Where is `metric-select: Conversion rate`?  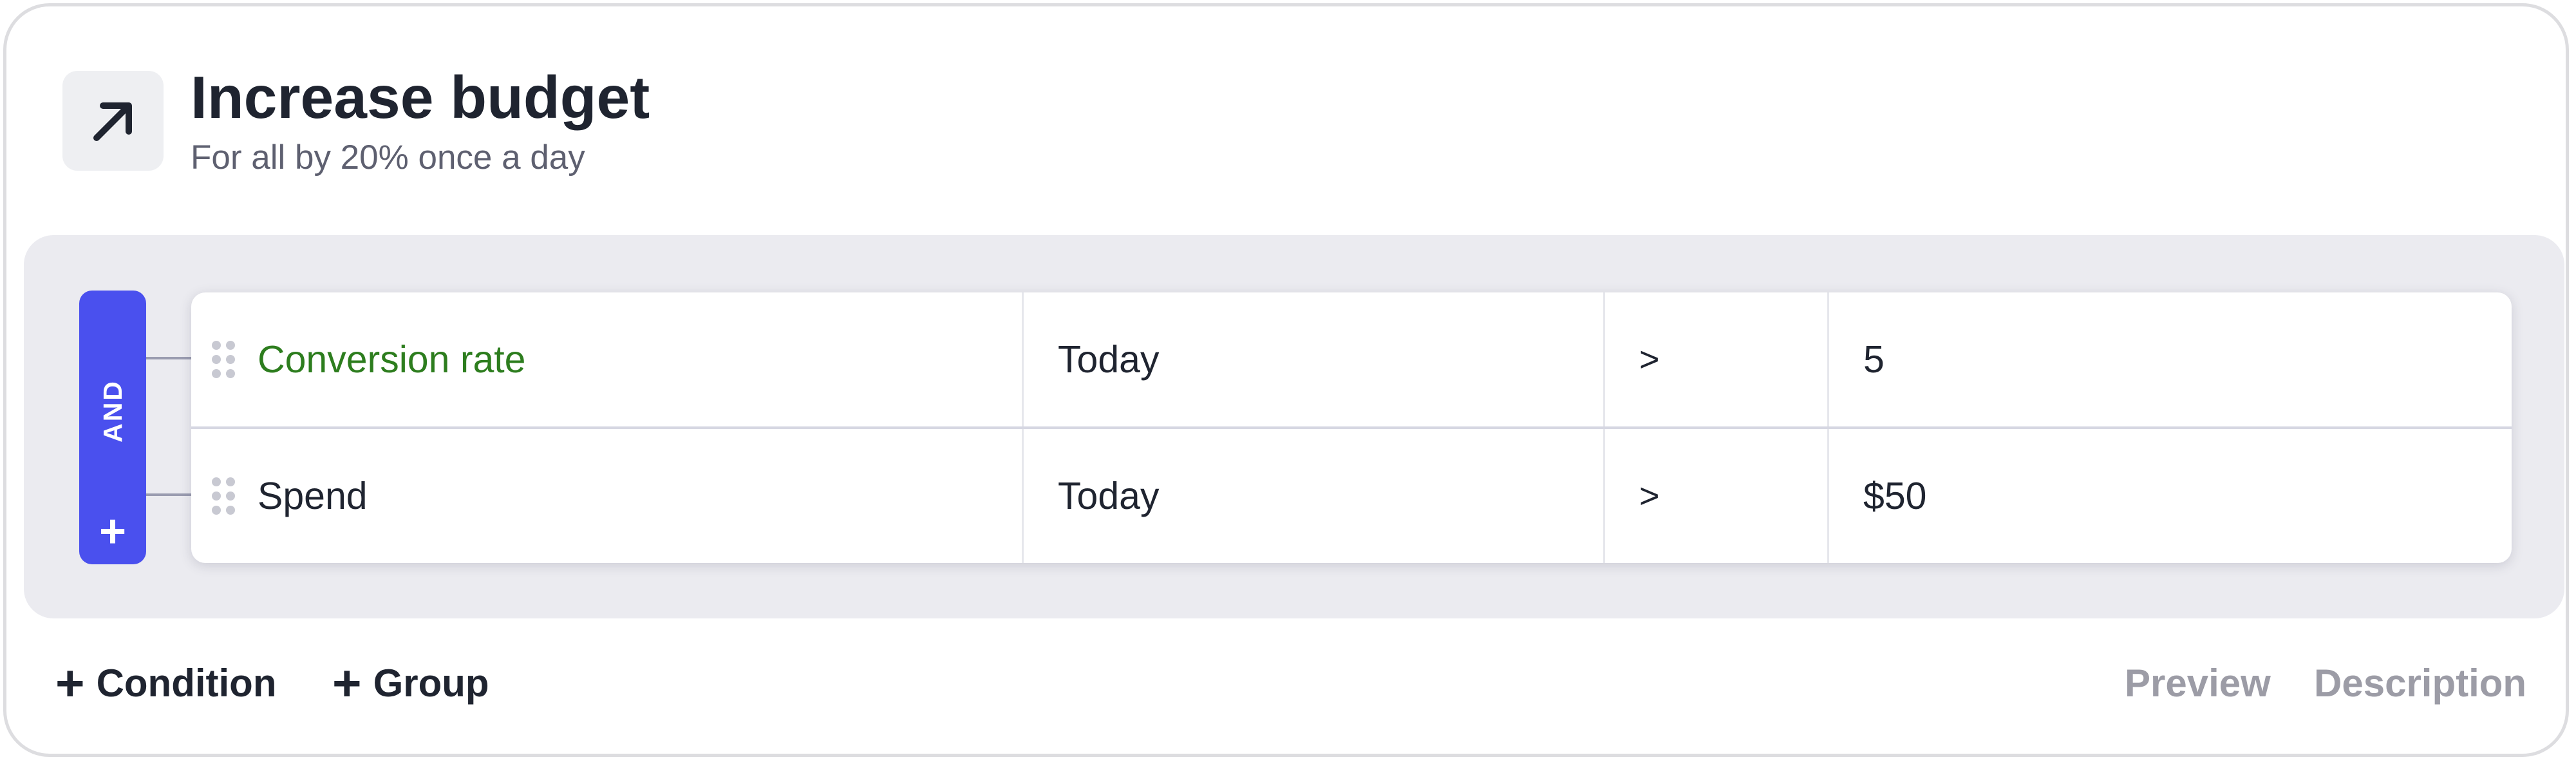
metric-select: Conversion rate is located at coordinates (606, 359).